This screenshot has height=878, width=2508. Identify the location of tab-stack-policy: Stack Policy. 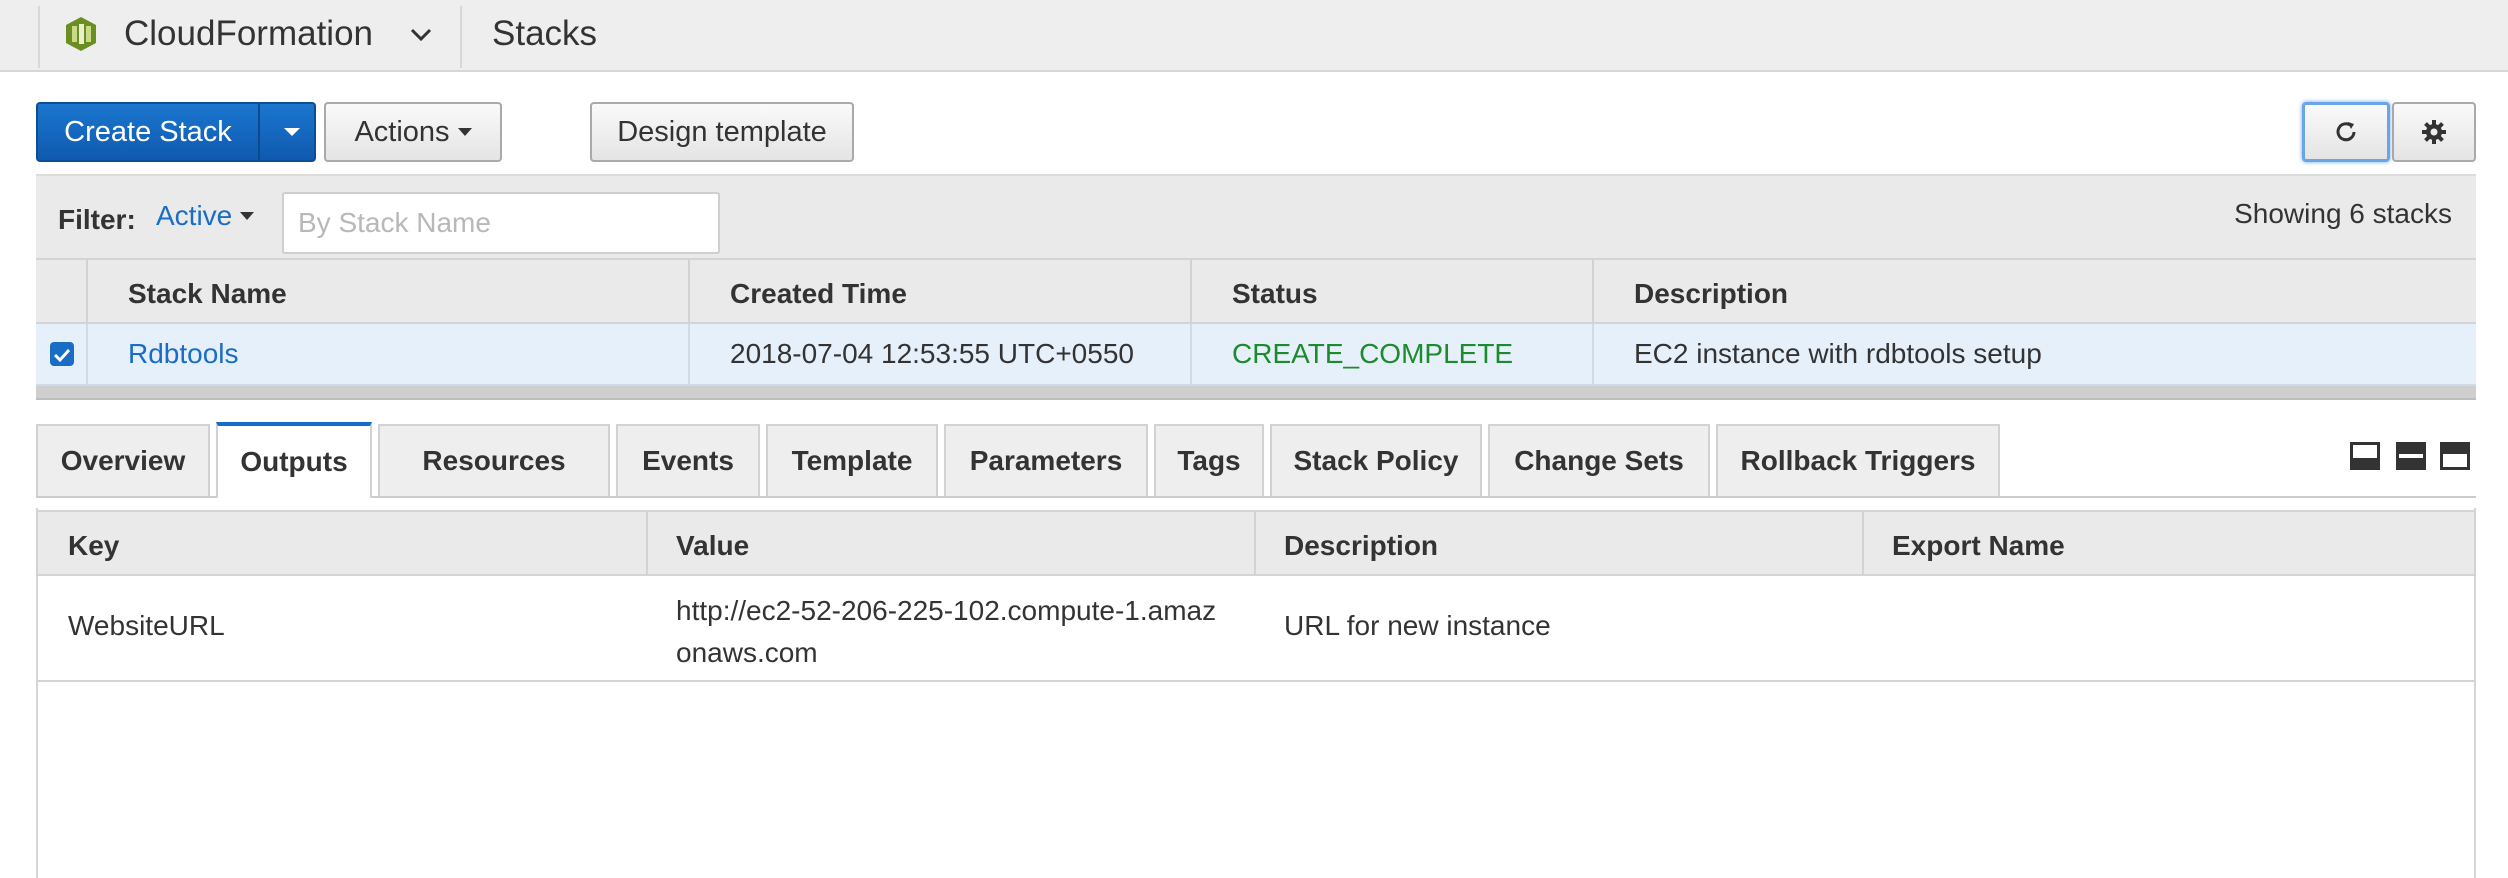
(1376, 460).